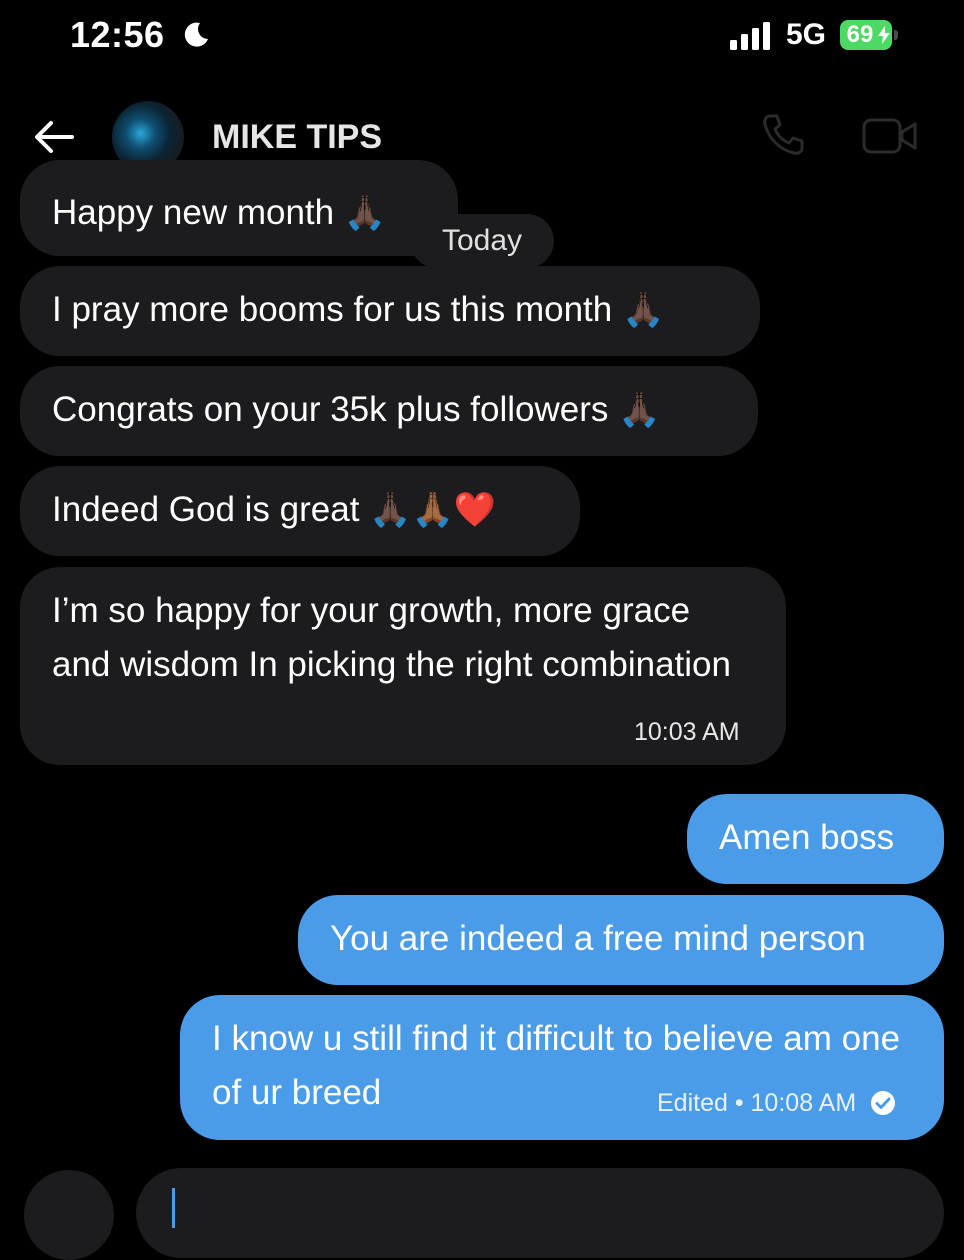  What do you see at coordinates (206, 509) in the screenshot?
I see `message-text: Indeed God is great` at bounding box center [206, 509].